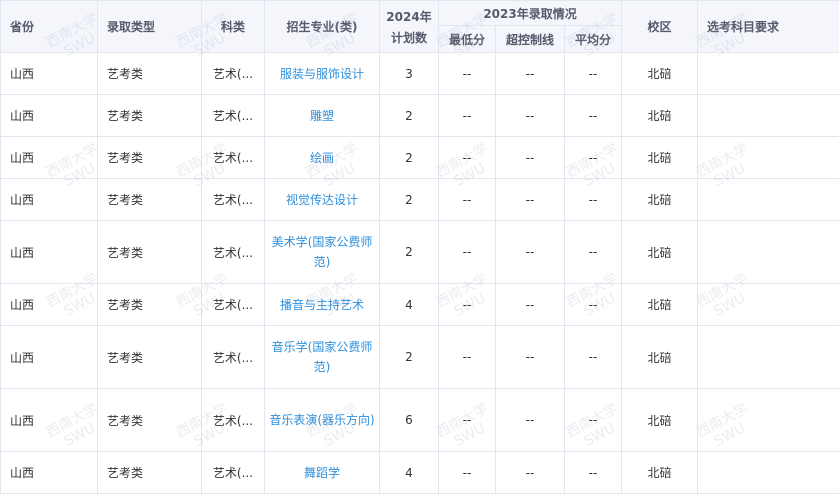 The image size is (839, 495). What do you see at coordinates (660, 26) in the screenshot?
I see `col-campus-header: 校区` at bounding box center [660, 26].